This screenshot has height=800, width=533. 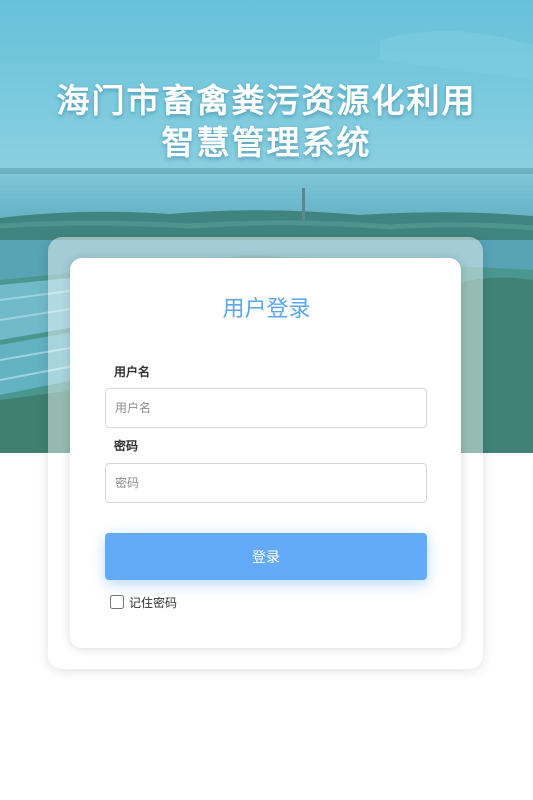 What do you see at coordinates (266, 483) in the screenshot?
I see `password-input` at bounding box center [266, 483].